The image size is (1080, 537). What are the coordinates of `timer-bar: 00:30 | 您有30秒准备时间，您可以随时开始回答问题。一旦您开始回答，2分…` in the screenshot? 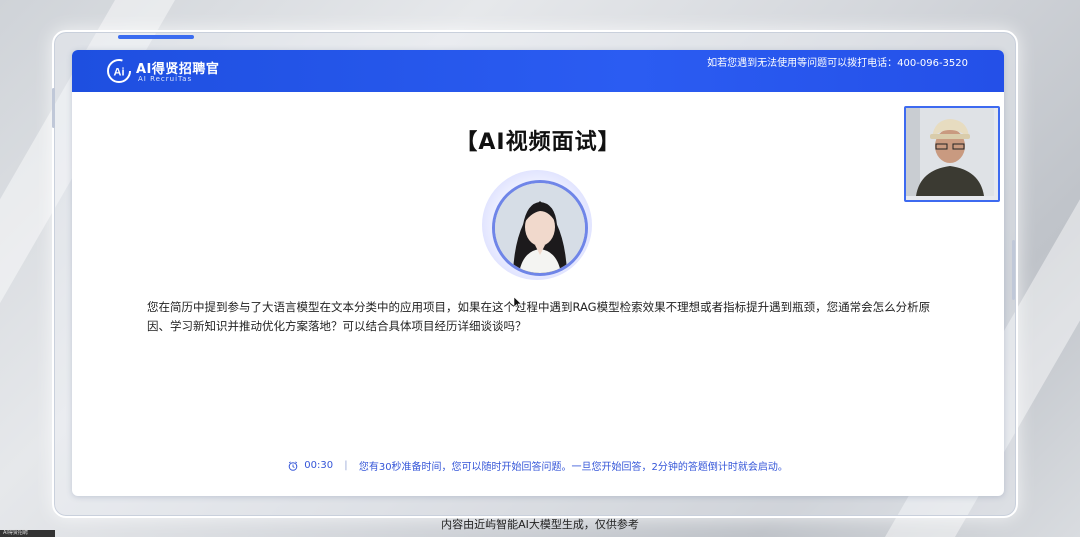 It's located at (538, 465).